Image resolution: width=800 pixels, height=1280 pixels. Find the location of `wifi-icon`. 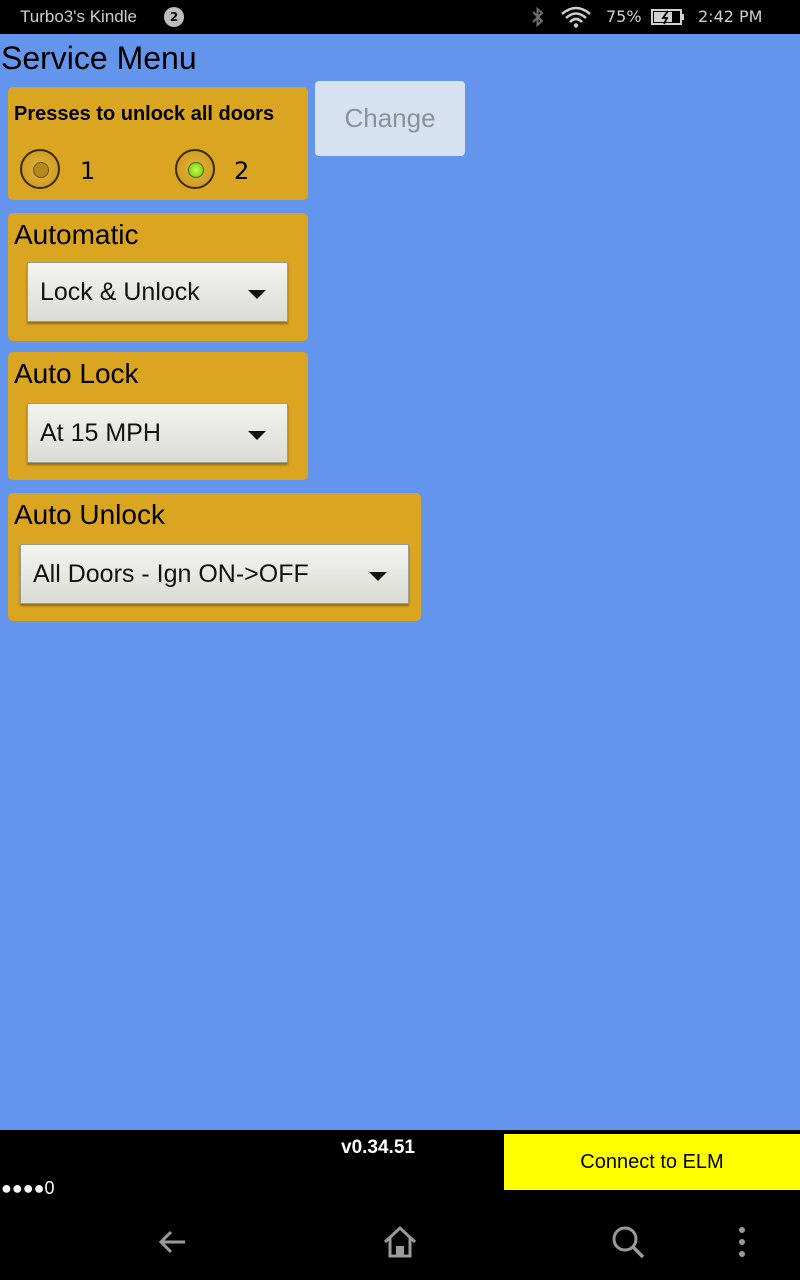

wifi-icon is located at coordinates (576, 17).